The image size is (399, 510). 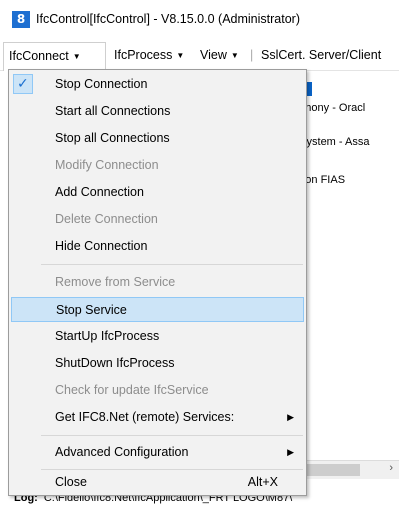 What do you see at coordinates (107, 165) in the screenshot?
I see `menu-item-modify-connection: Modify Connection` at bounding box center [107, 165].